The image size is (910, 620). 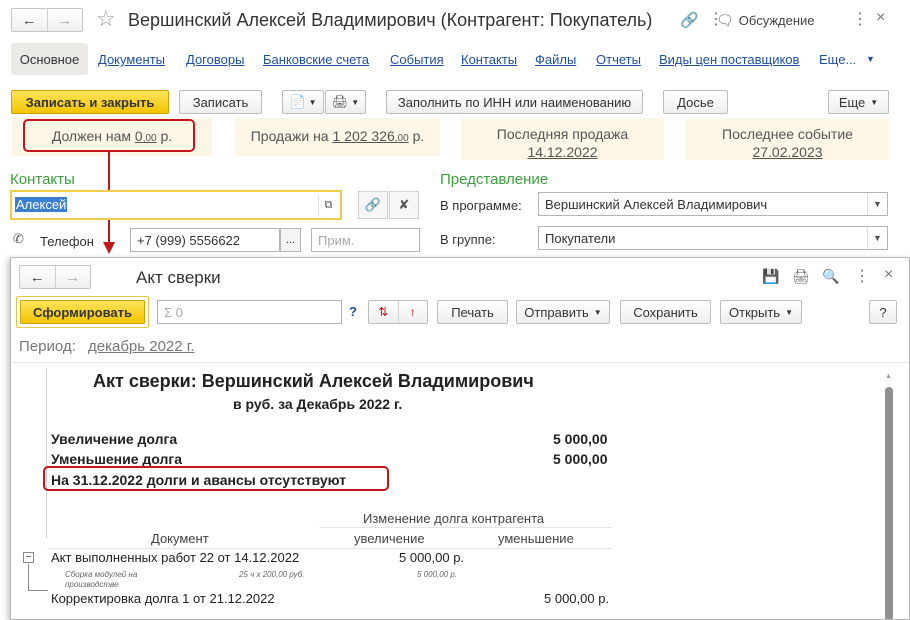 I want to click on tab-events: События, so click(x=417, y=59).